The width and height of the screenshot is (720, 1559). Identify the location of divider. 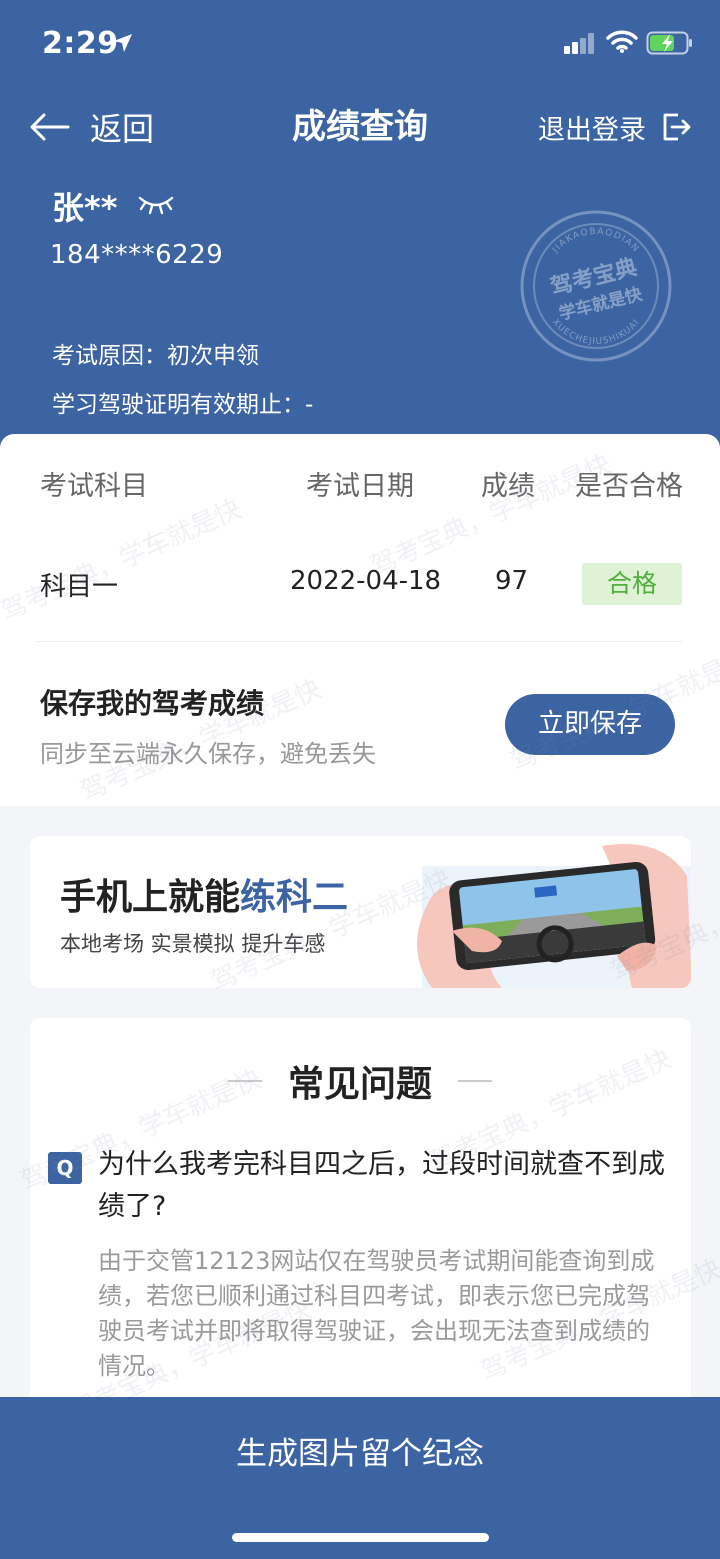
(359, 641).